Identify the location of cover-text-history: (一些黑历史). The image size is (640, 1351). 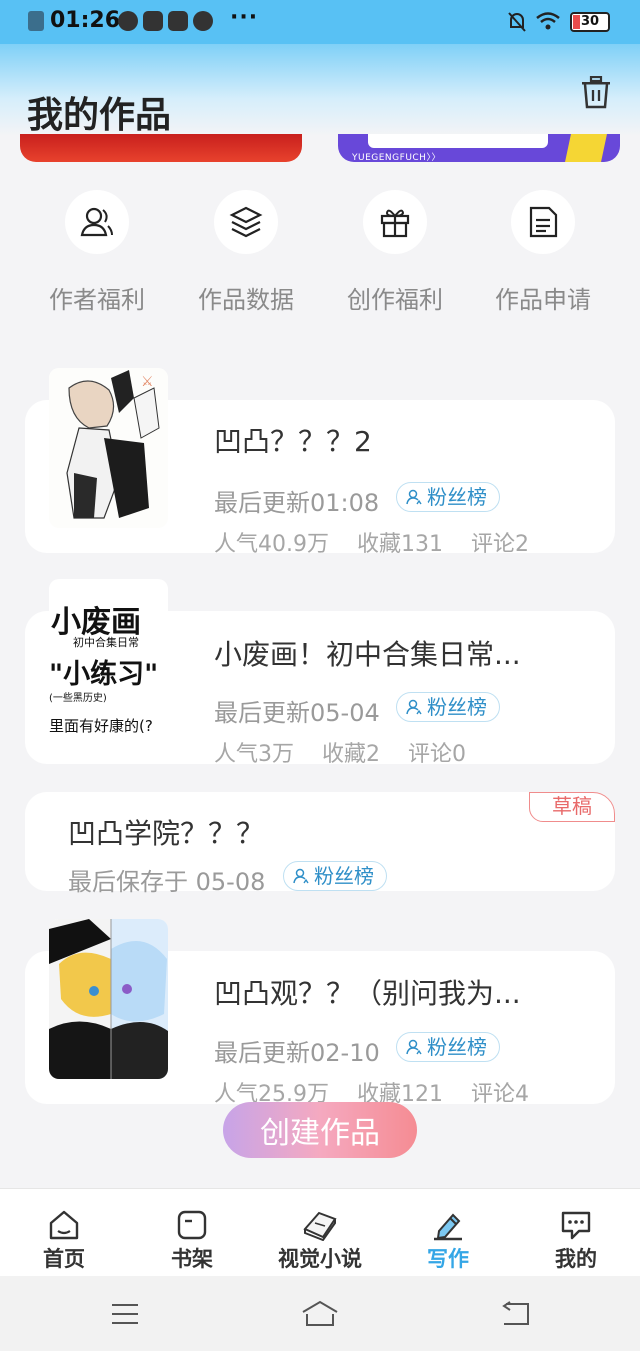
(78, 698).